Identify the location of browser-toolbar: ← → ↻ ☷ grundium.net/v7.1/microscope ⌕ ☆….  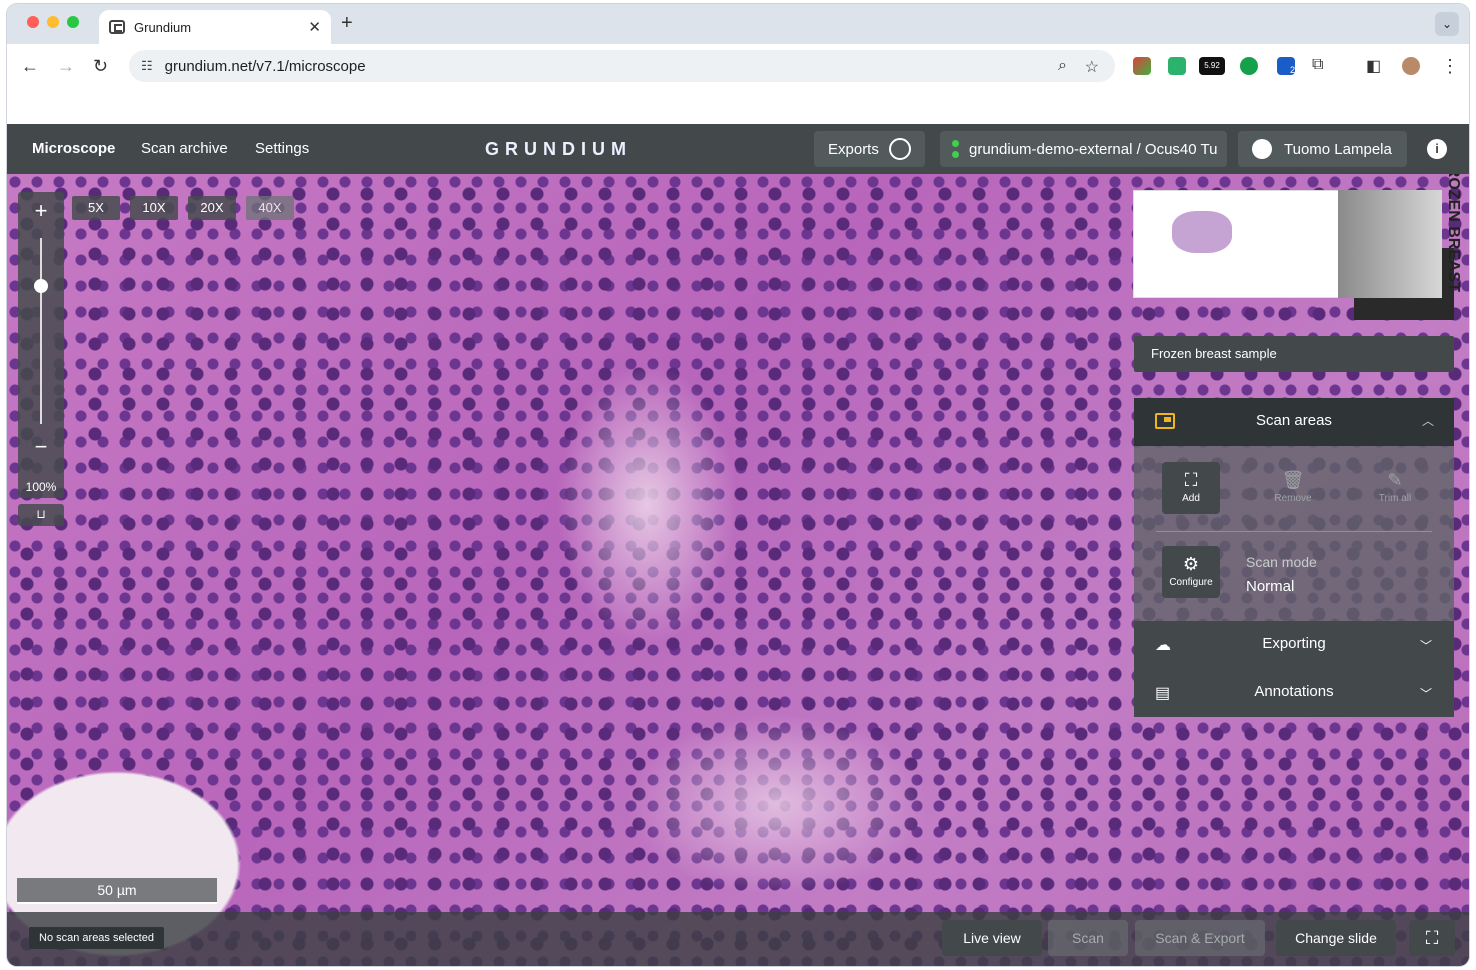
(738, 66).